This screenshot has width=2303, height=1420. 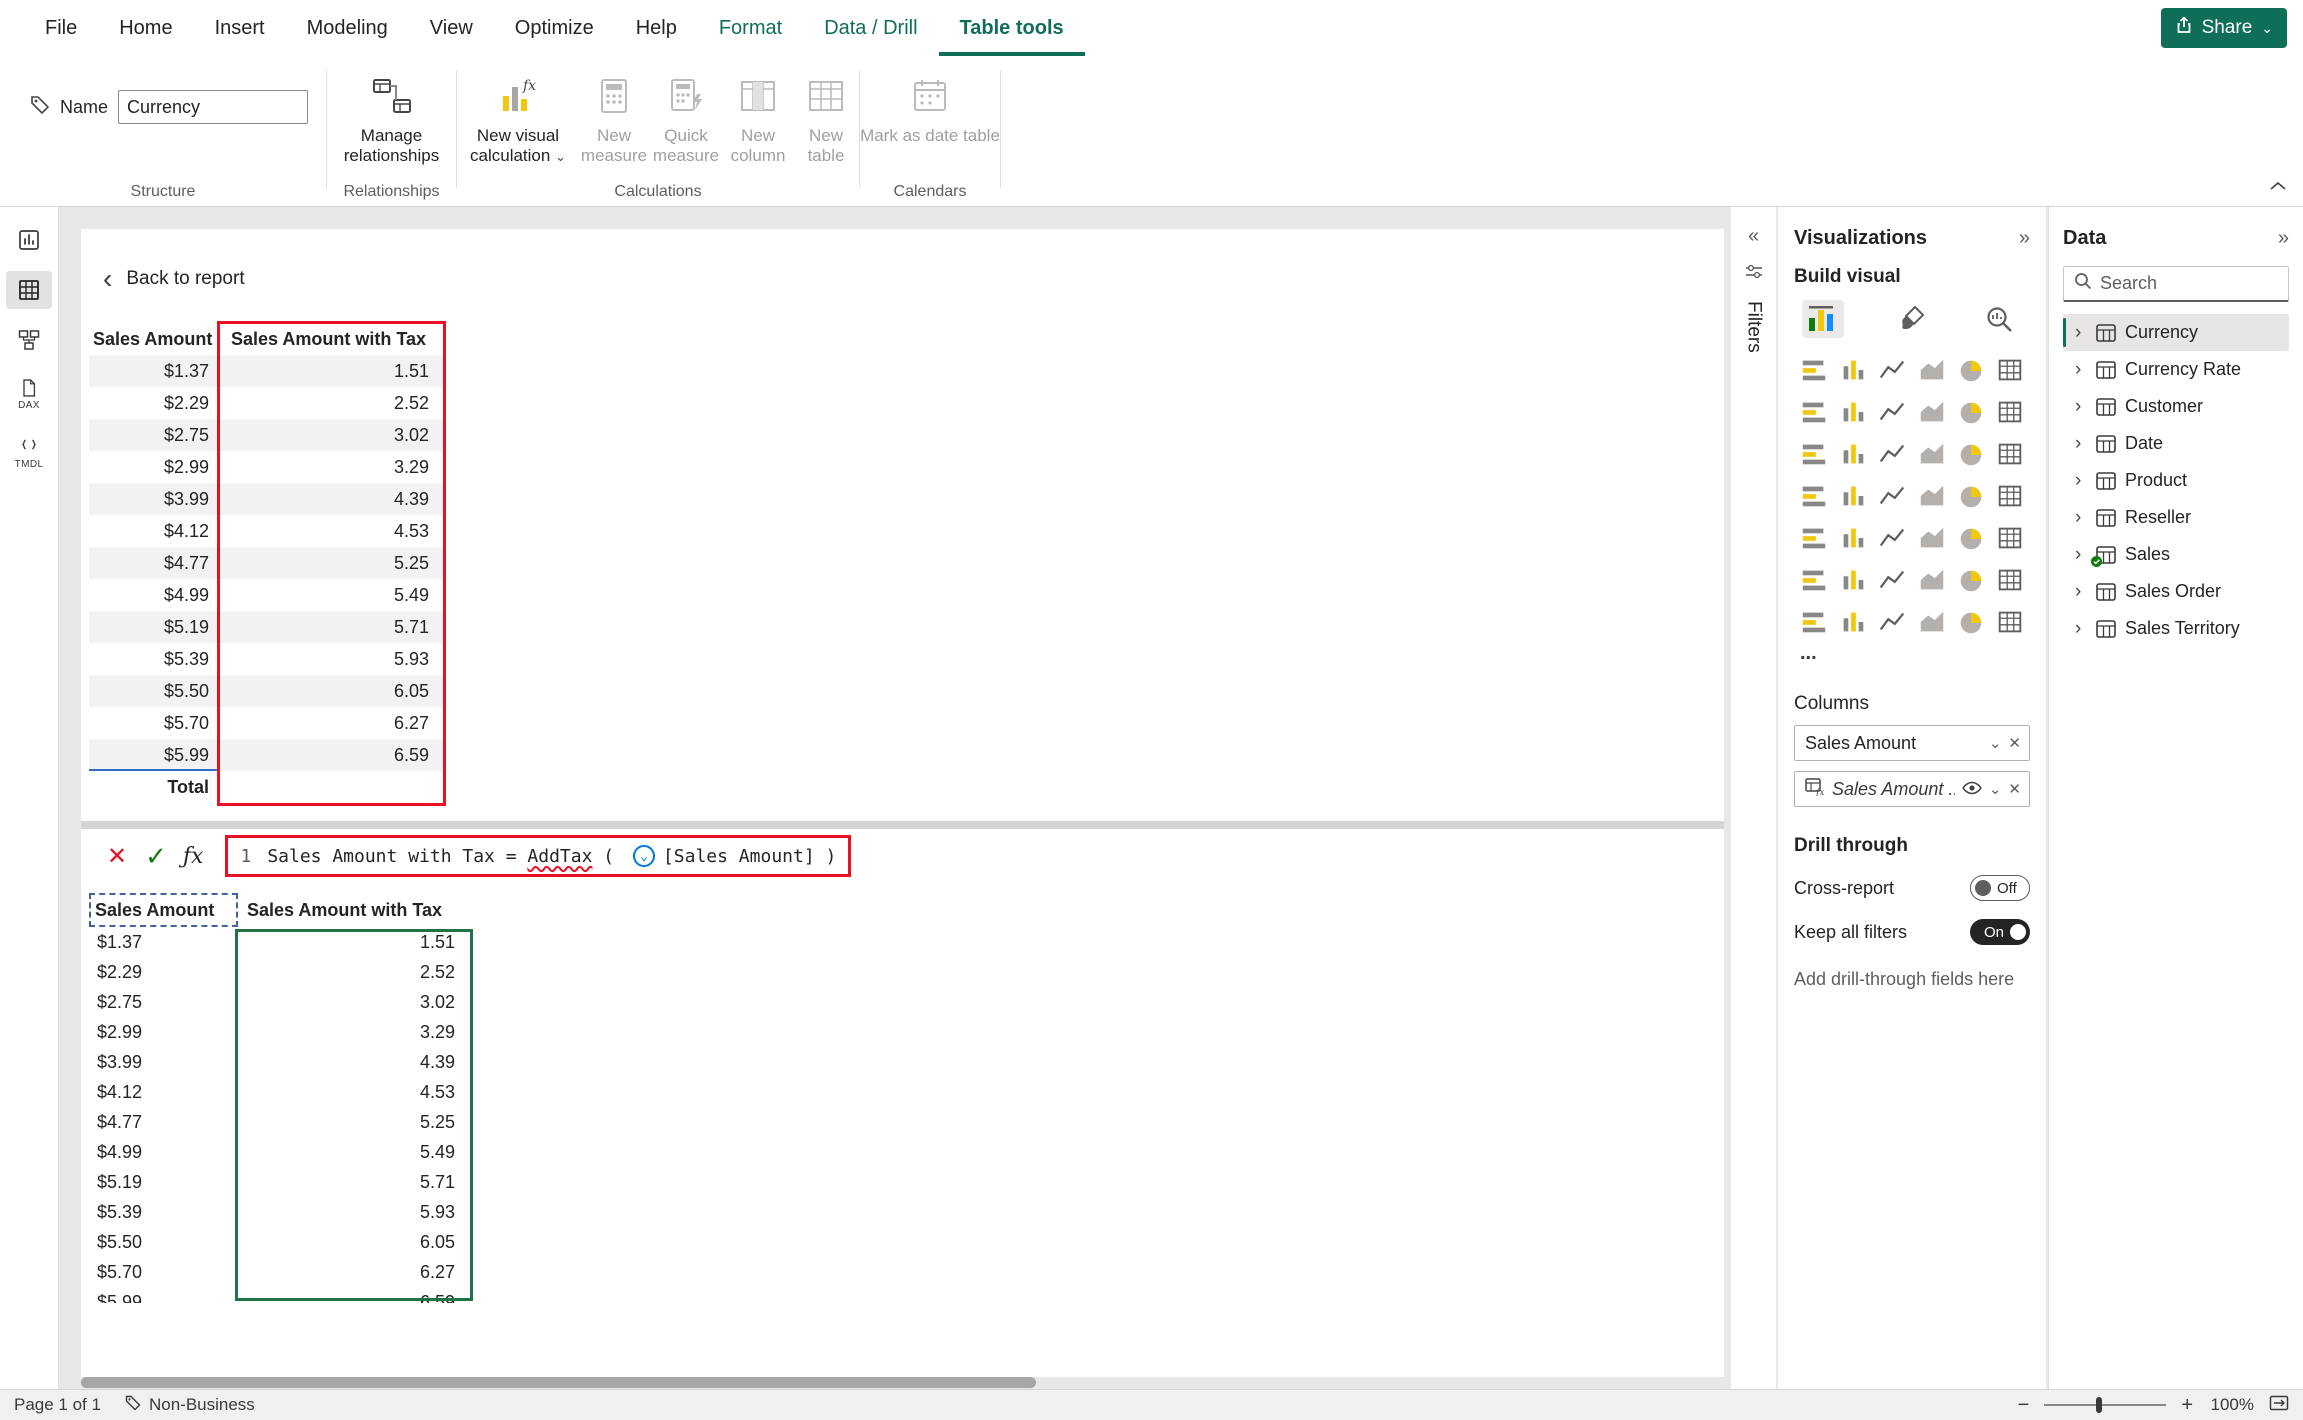 What do you see at coordinates (1892, 454) in the screenshot?
I see `scatter-chart-icon` at bounding box center [1892, 454].